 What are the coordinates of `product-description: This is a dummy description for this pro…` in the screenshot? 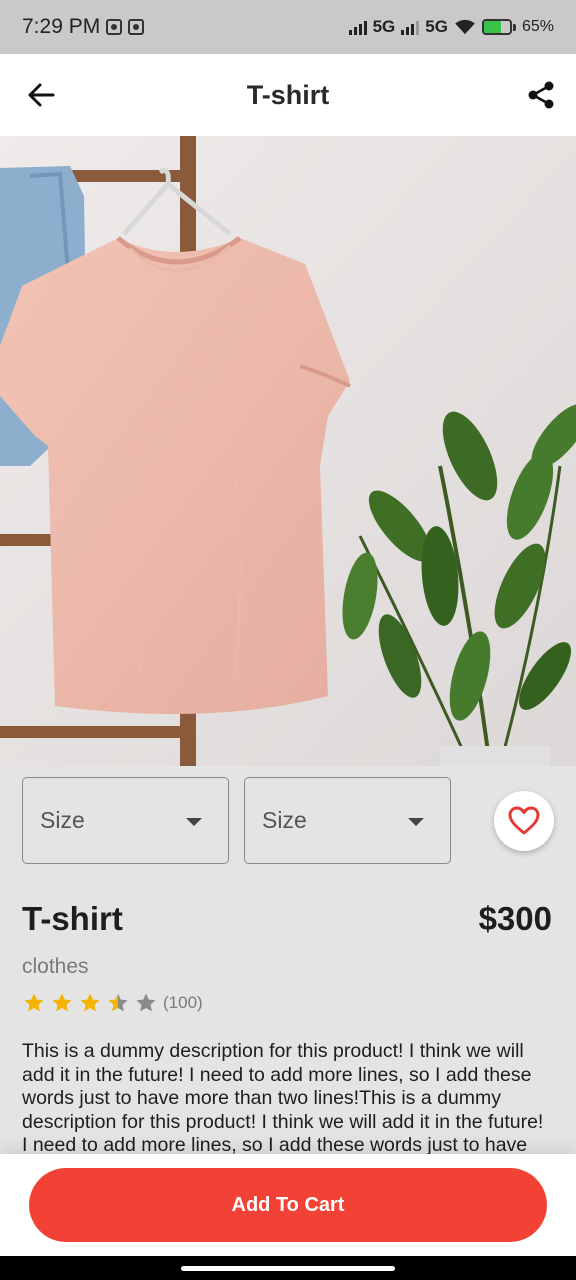 It's located at (283, 1097).